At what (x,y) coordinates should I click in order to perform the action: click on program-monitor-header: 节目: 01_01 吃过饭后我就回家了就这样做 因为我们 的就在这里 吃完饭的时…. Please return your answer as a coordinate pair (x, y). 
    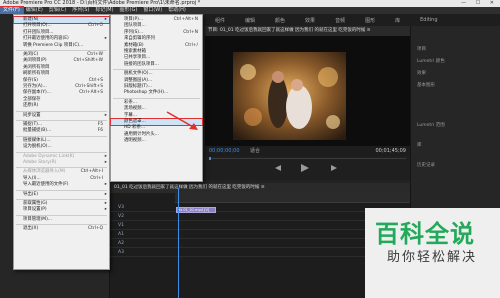
    Looking at the image, I should click on (307, 31).